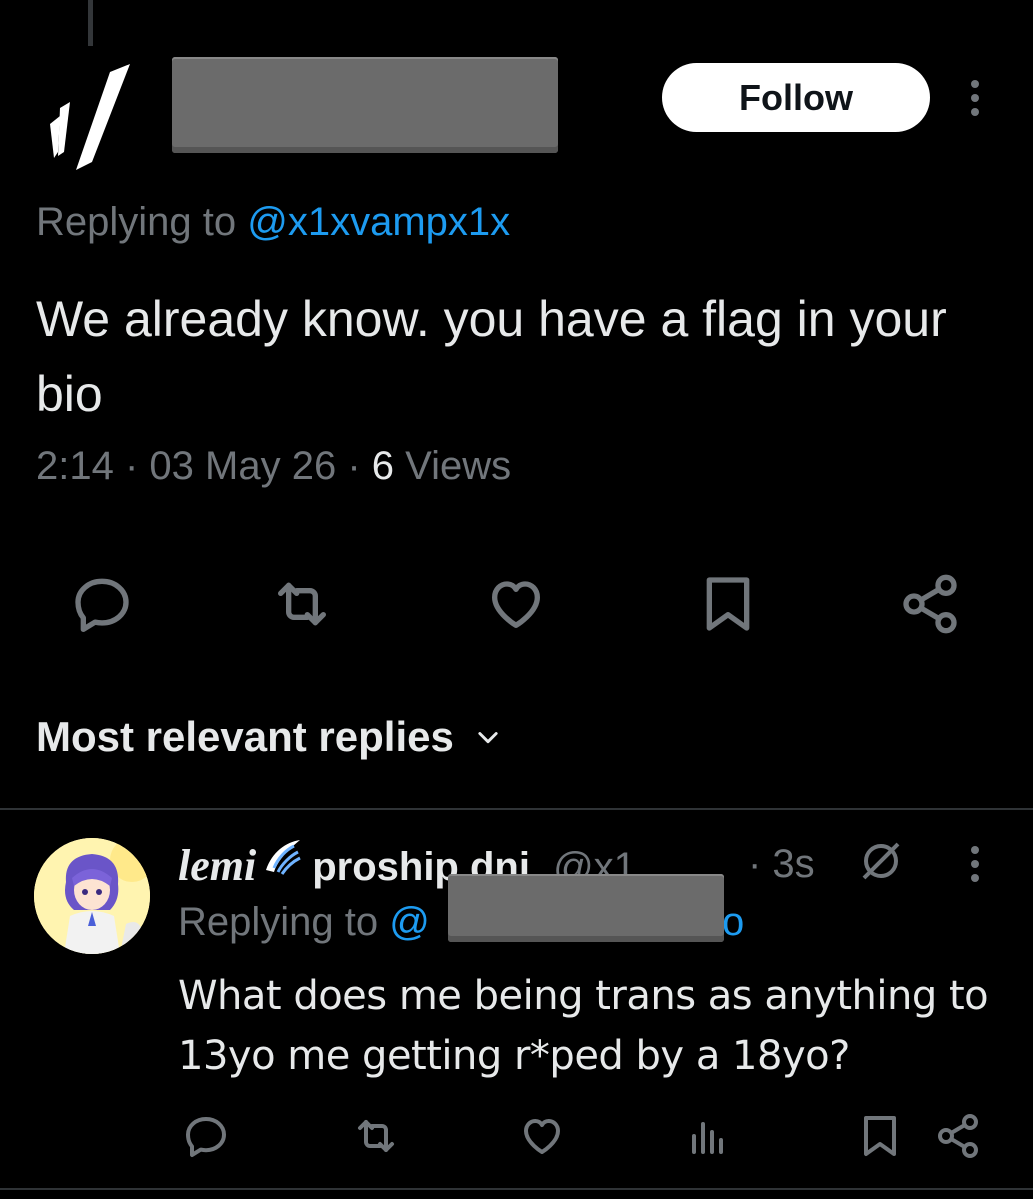  What do you see at coordinates (75, 466) in the screenshot?
I see `tweet-time: 2:14` at bounding box center [75, 466].